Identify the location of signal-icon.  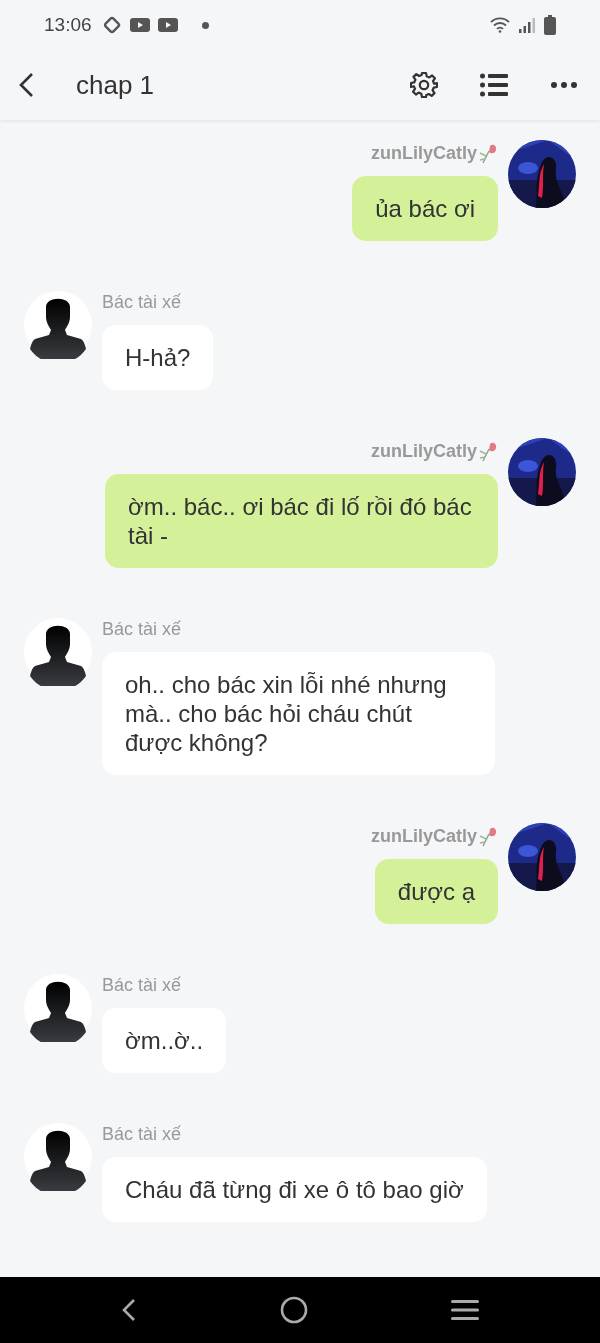
(527, 25).